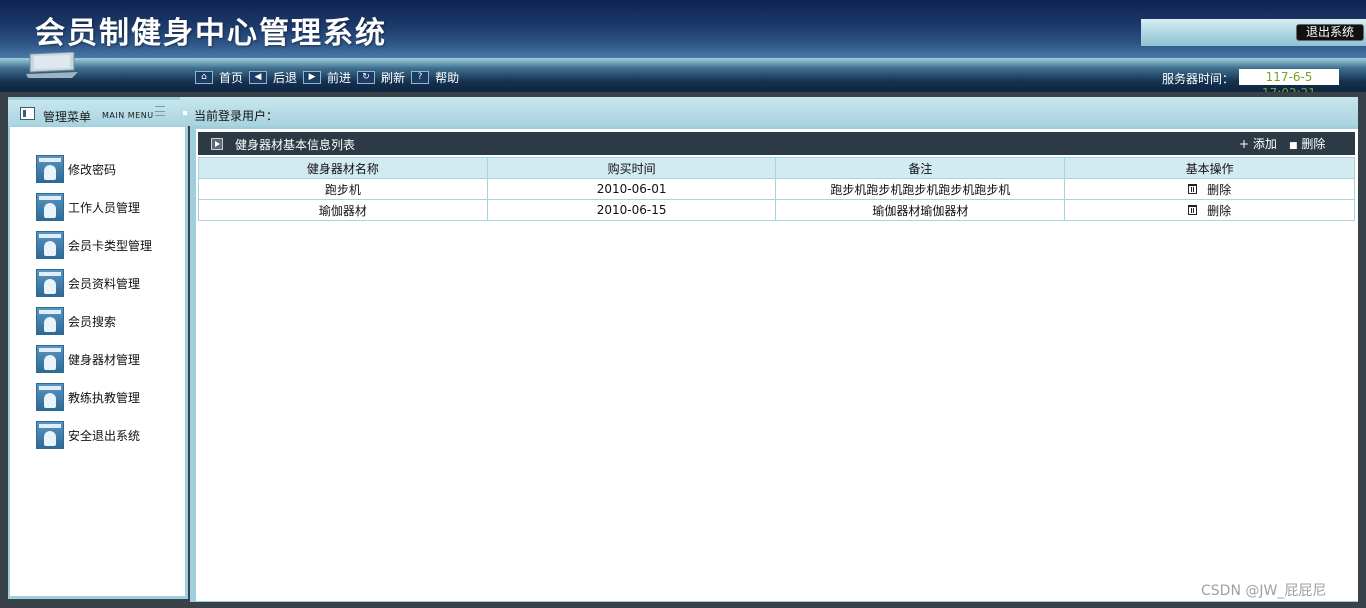 The height and width of the screenshot is (608, 1366). I want to click on server-time-label: 服务器时间：, so click(1198, 79).